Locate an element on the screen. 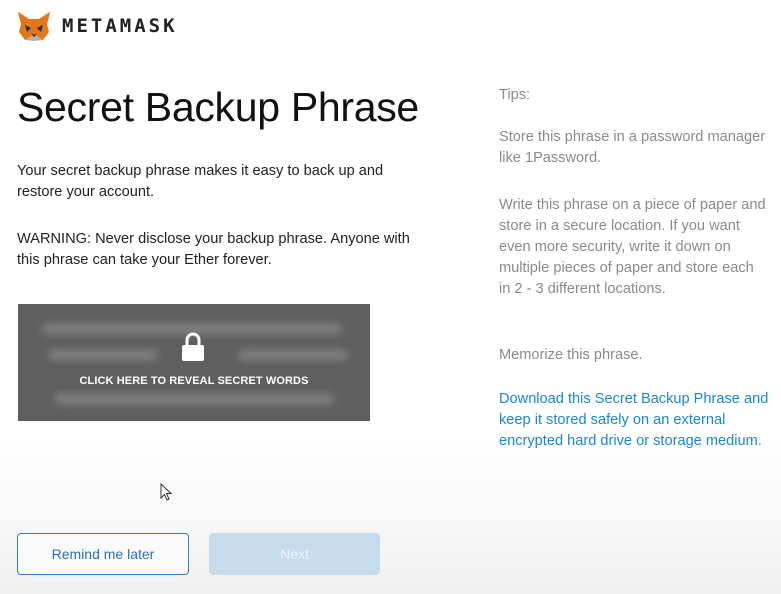 This screenshot has width=781, height=594. lock-icon is located at coordinates (193, 346).